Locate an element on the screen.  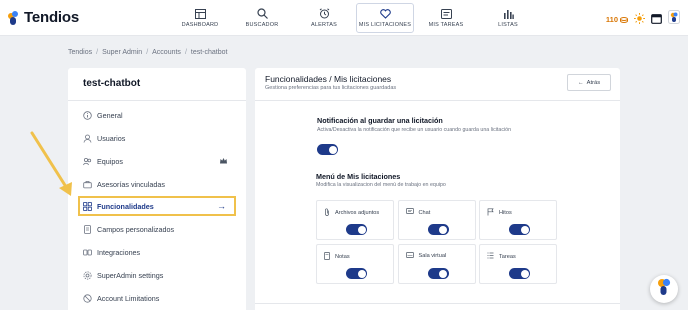
arrow-left-icon: ← is located at coordinates (580, 82).